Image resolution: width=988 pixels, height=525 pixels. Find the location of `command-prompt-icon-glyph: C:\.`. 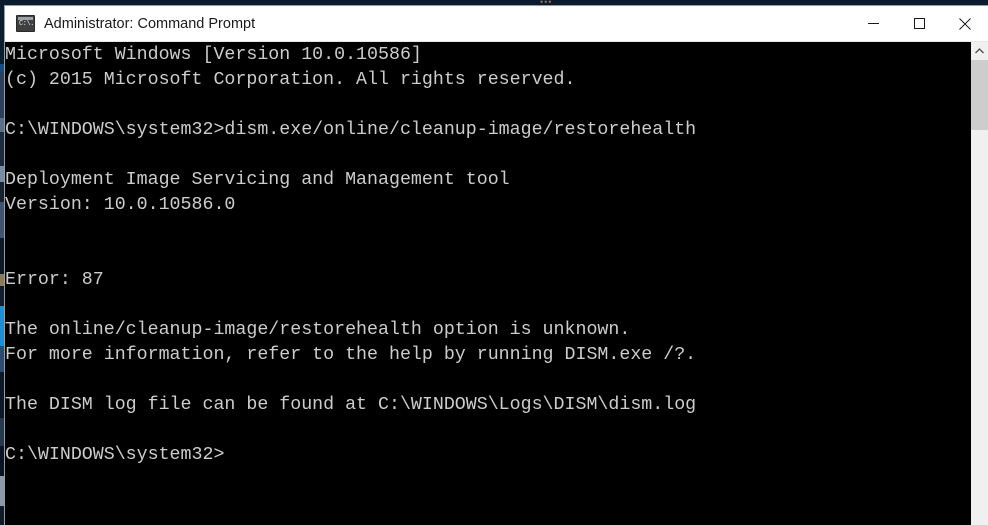

command-prompt-icon-glyph: C:\. is located at coordinates (26, 24).